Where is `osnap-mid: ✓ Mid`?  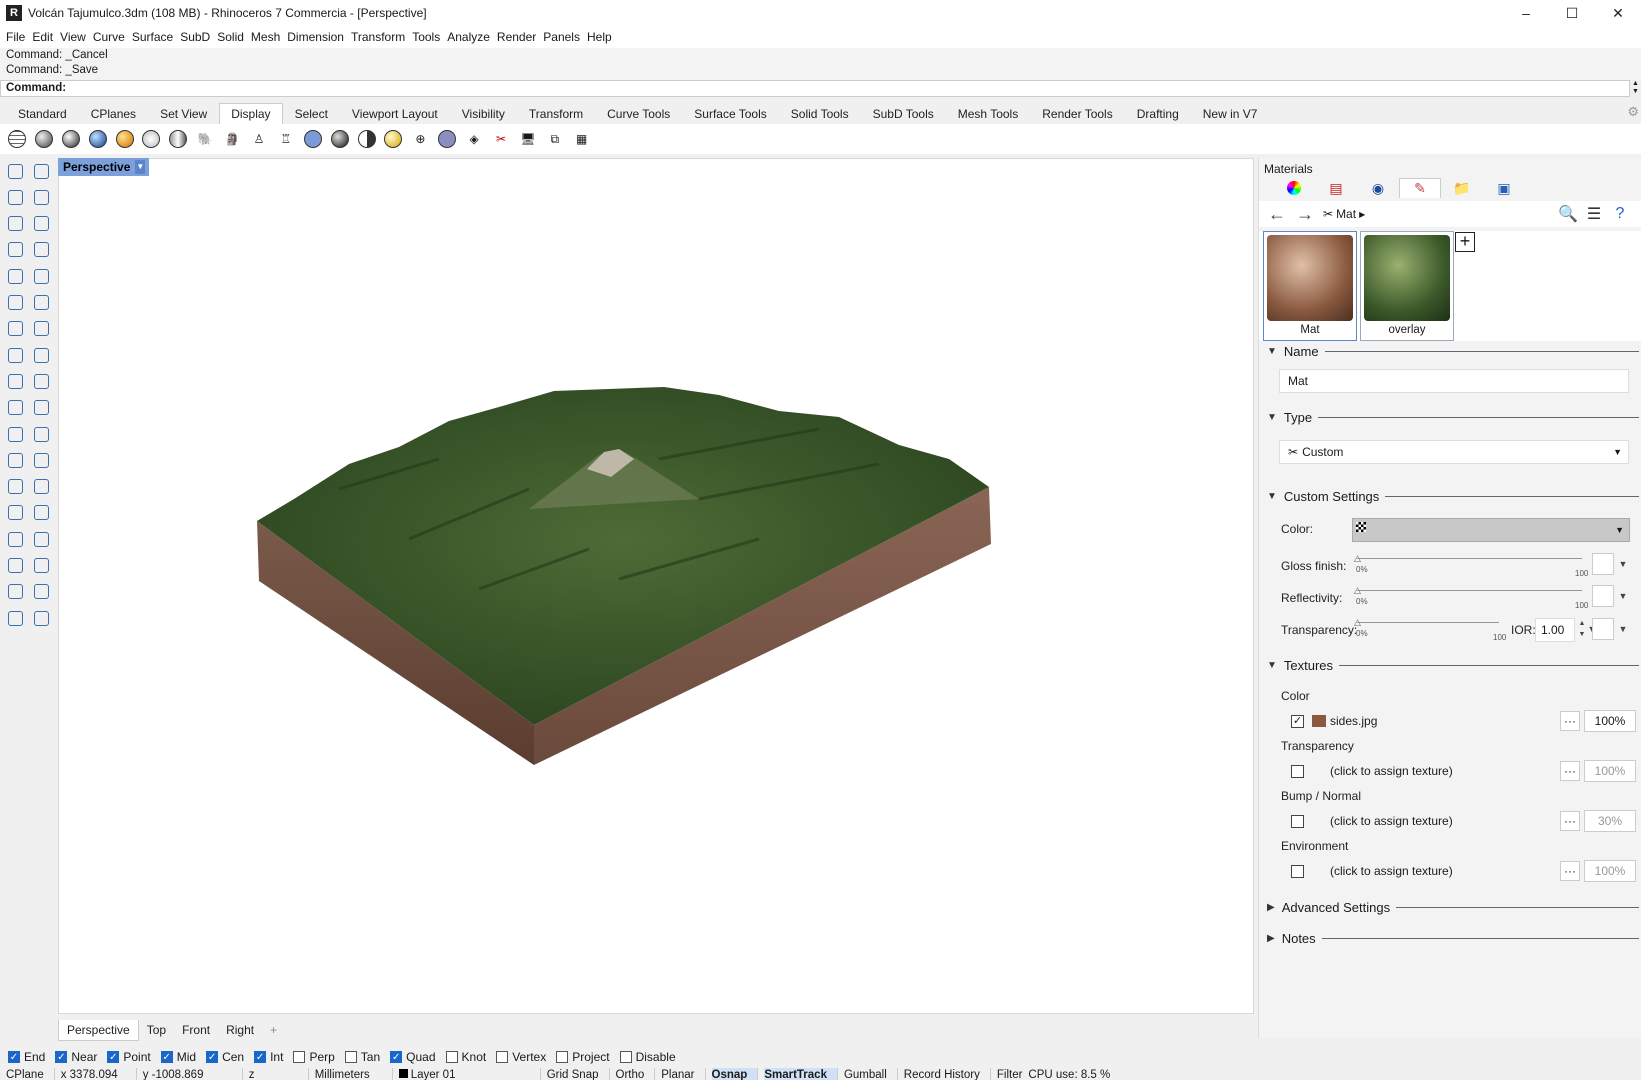 osnap-mid: ✓ Mid is located at coordinates (178, 1057).